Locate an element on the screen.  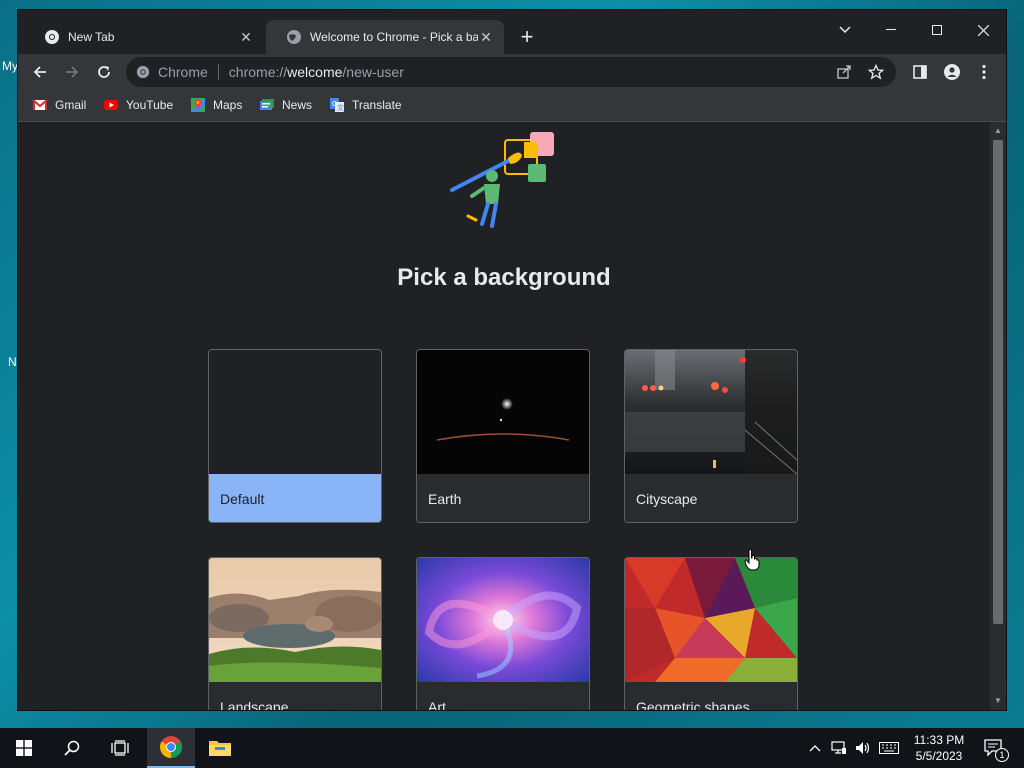
volume-button is located at coordinates (863, 748).